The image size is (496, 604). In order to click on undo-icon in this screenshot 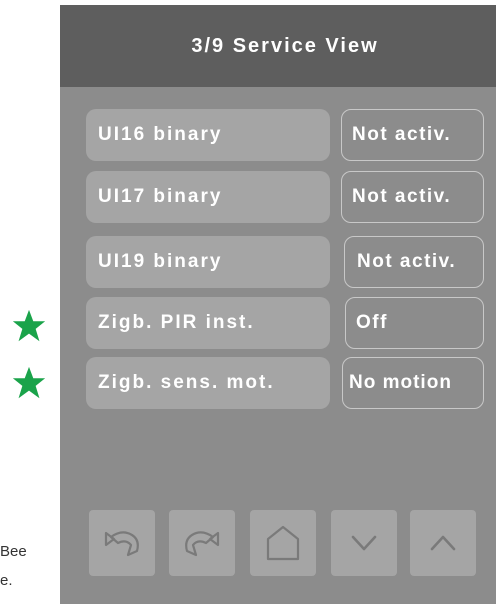, I will do `click(121, 544)`.